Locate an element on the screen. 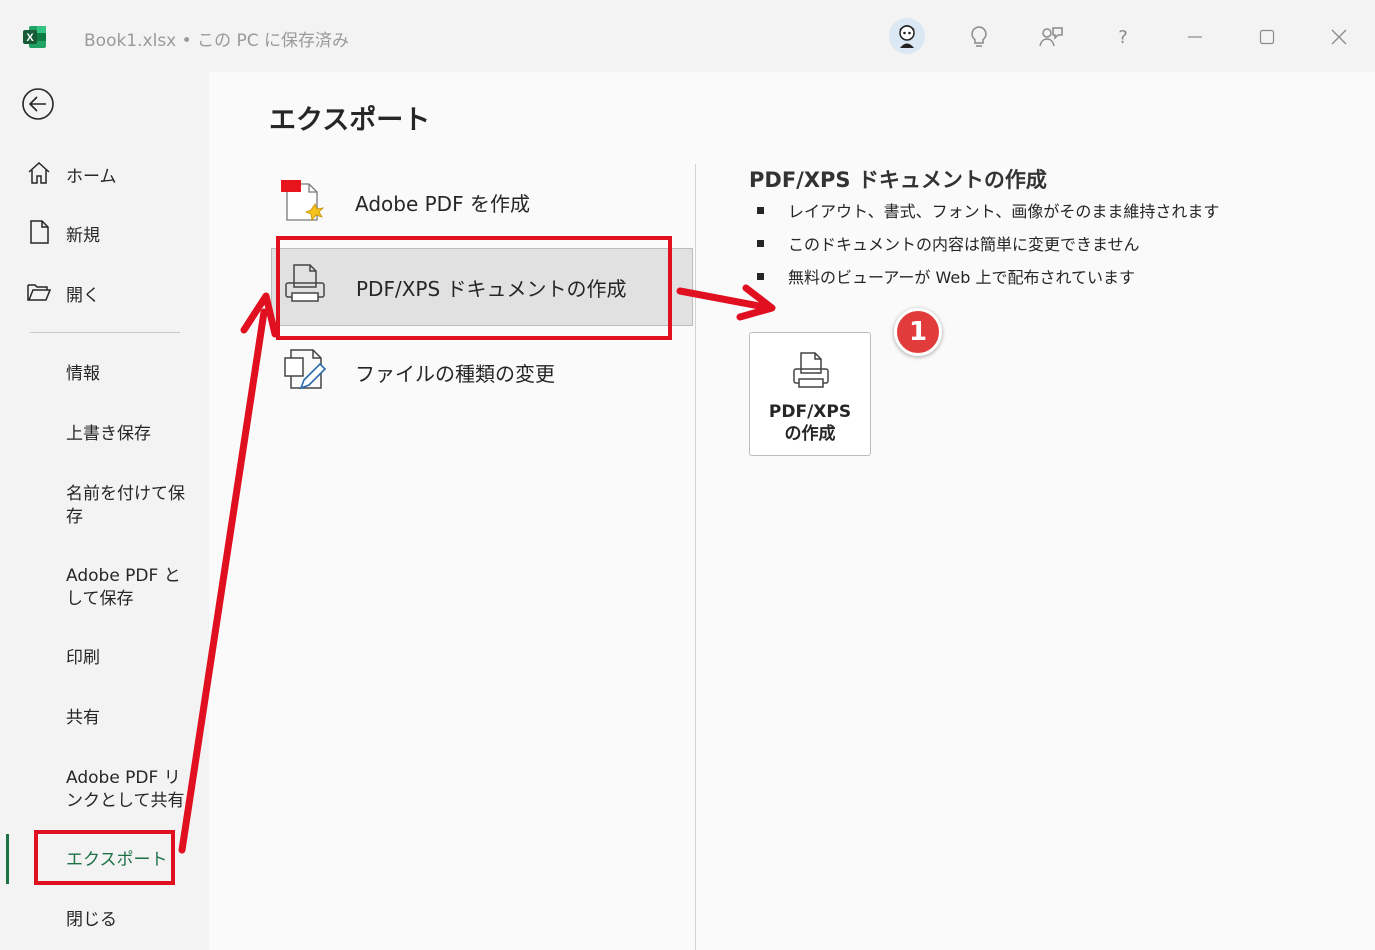  avatar-image is located at coordinates (907, 36).